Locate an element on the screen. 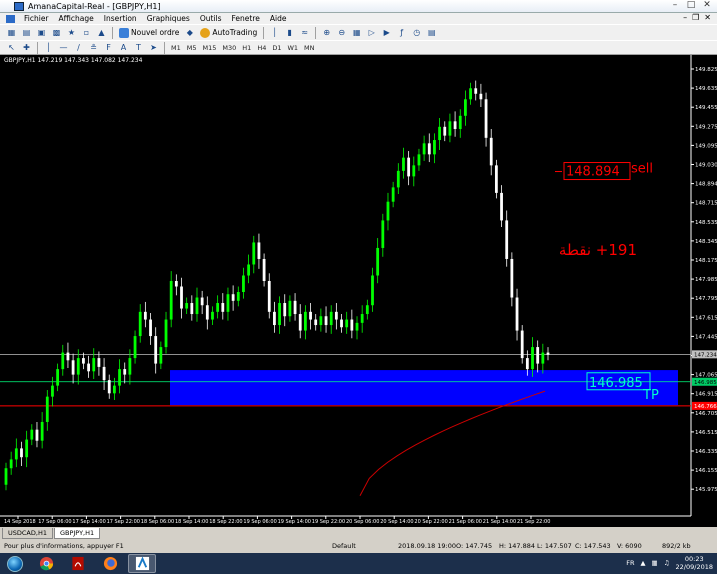  profiles-icon: ▤ is located at coordinates (26, 32).